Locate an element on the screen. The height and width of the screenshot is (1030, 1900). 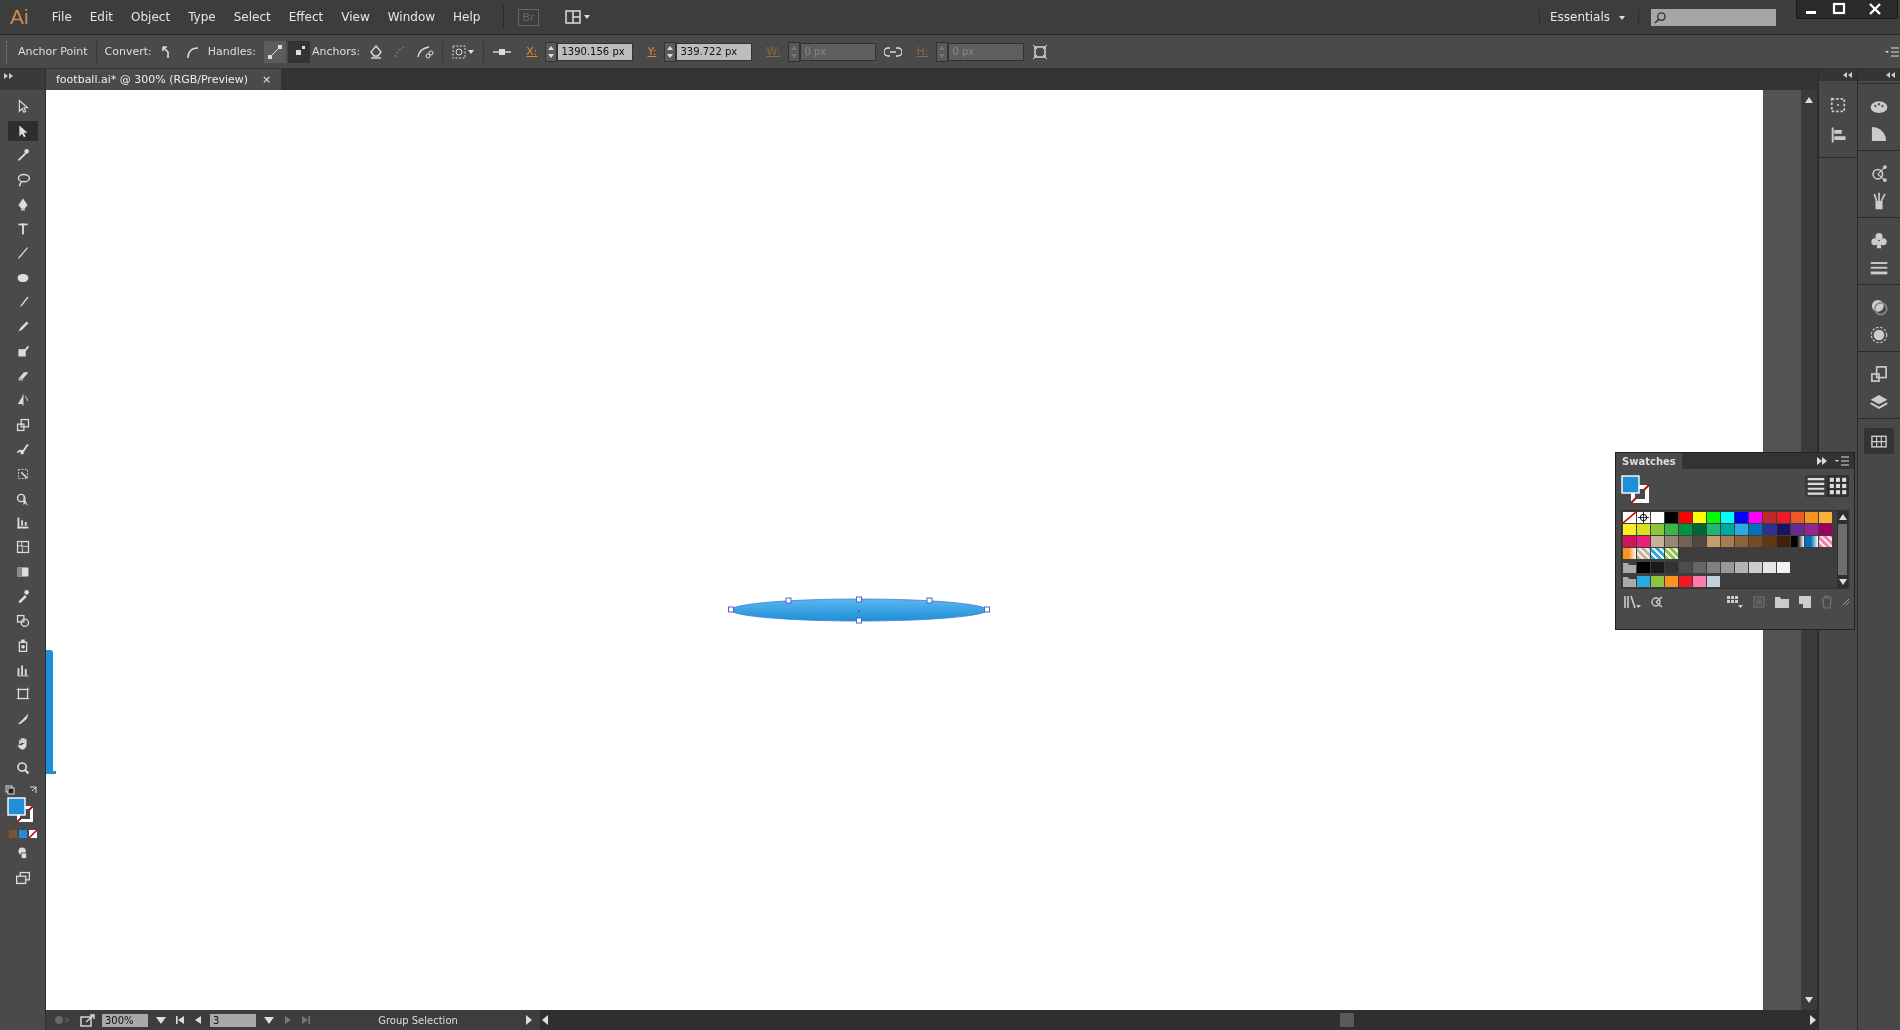
reference-point-icon is located at coordinates (502, 51).